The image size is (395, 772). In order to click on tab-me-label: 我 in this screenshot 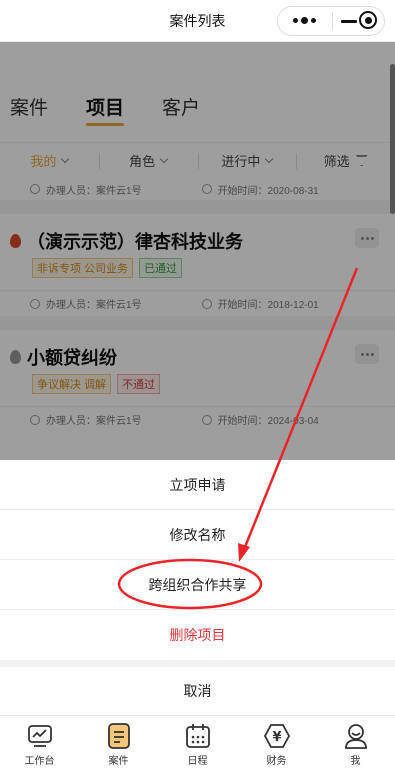, I will do `click(355, 761)`.